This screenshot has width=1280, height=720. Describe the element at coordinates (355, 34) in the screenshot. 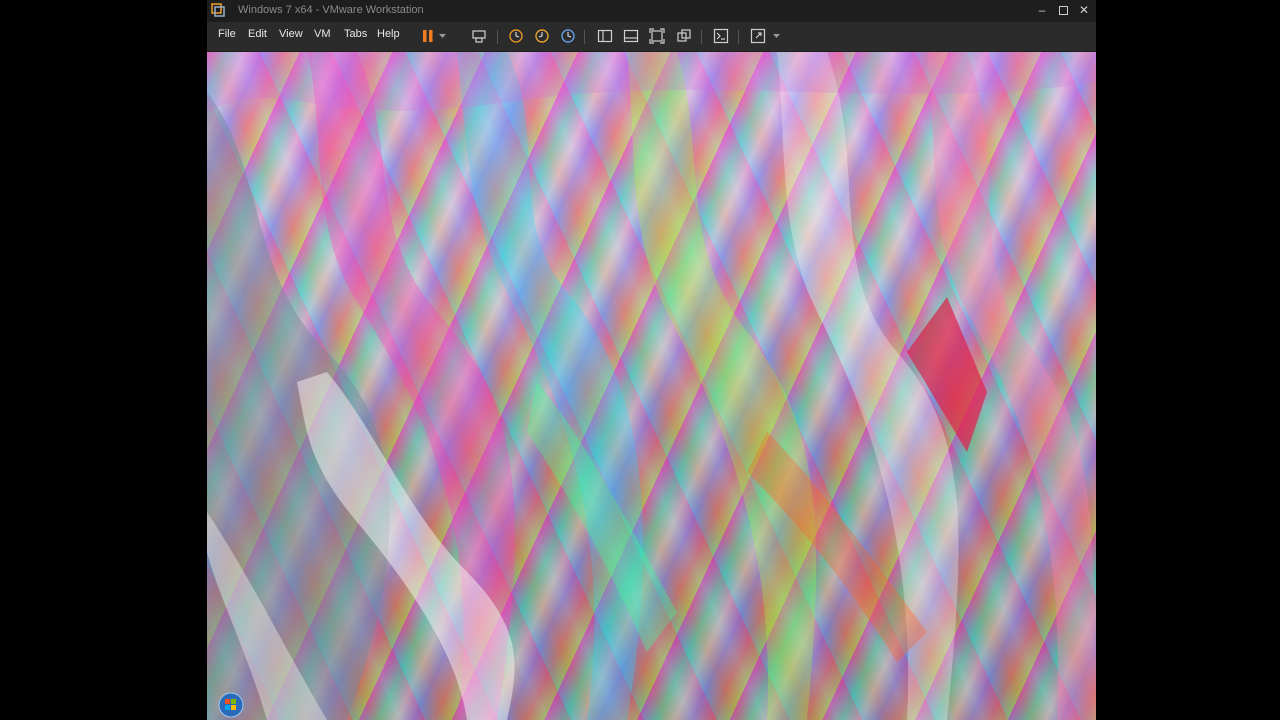

I see `menu-tabs: Tabs` at that location.